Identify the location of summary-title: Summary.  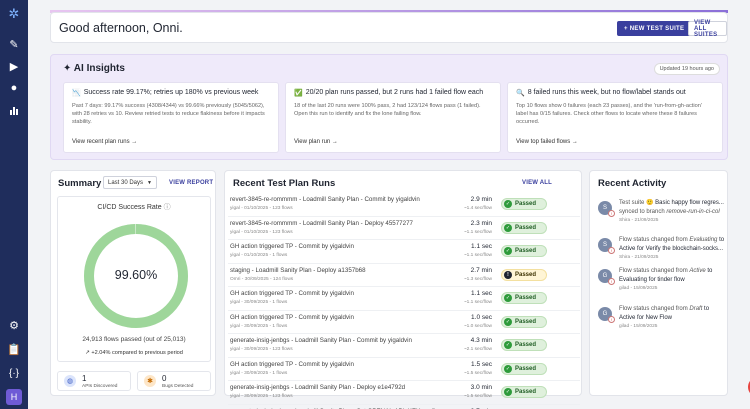
(80, 183).